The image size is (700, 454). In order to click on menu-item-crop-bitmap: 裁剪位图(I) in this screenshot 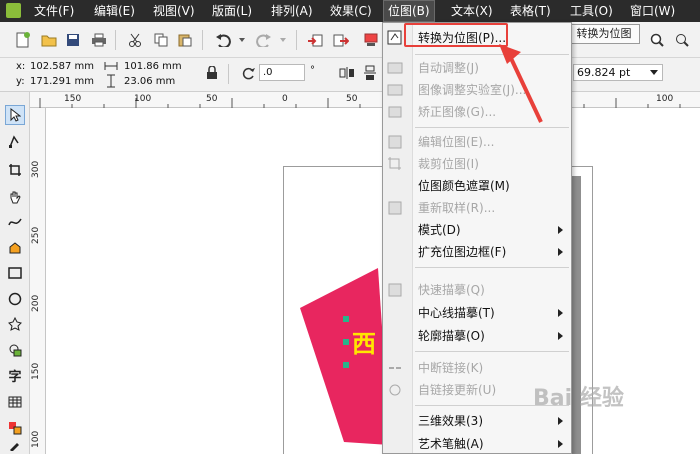, I will do `click(477, 164)`.